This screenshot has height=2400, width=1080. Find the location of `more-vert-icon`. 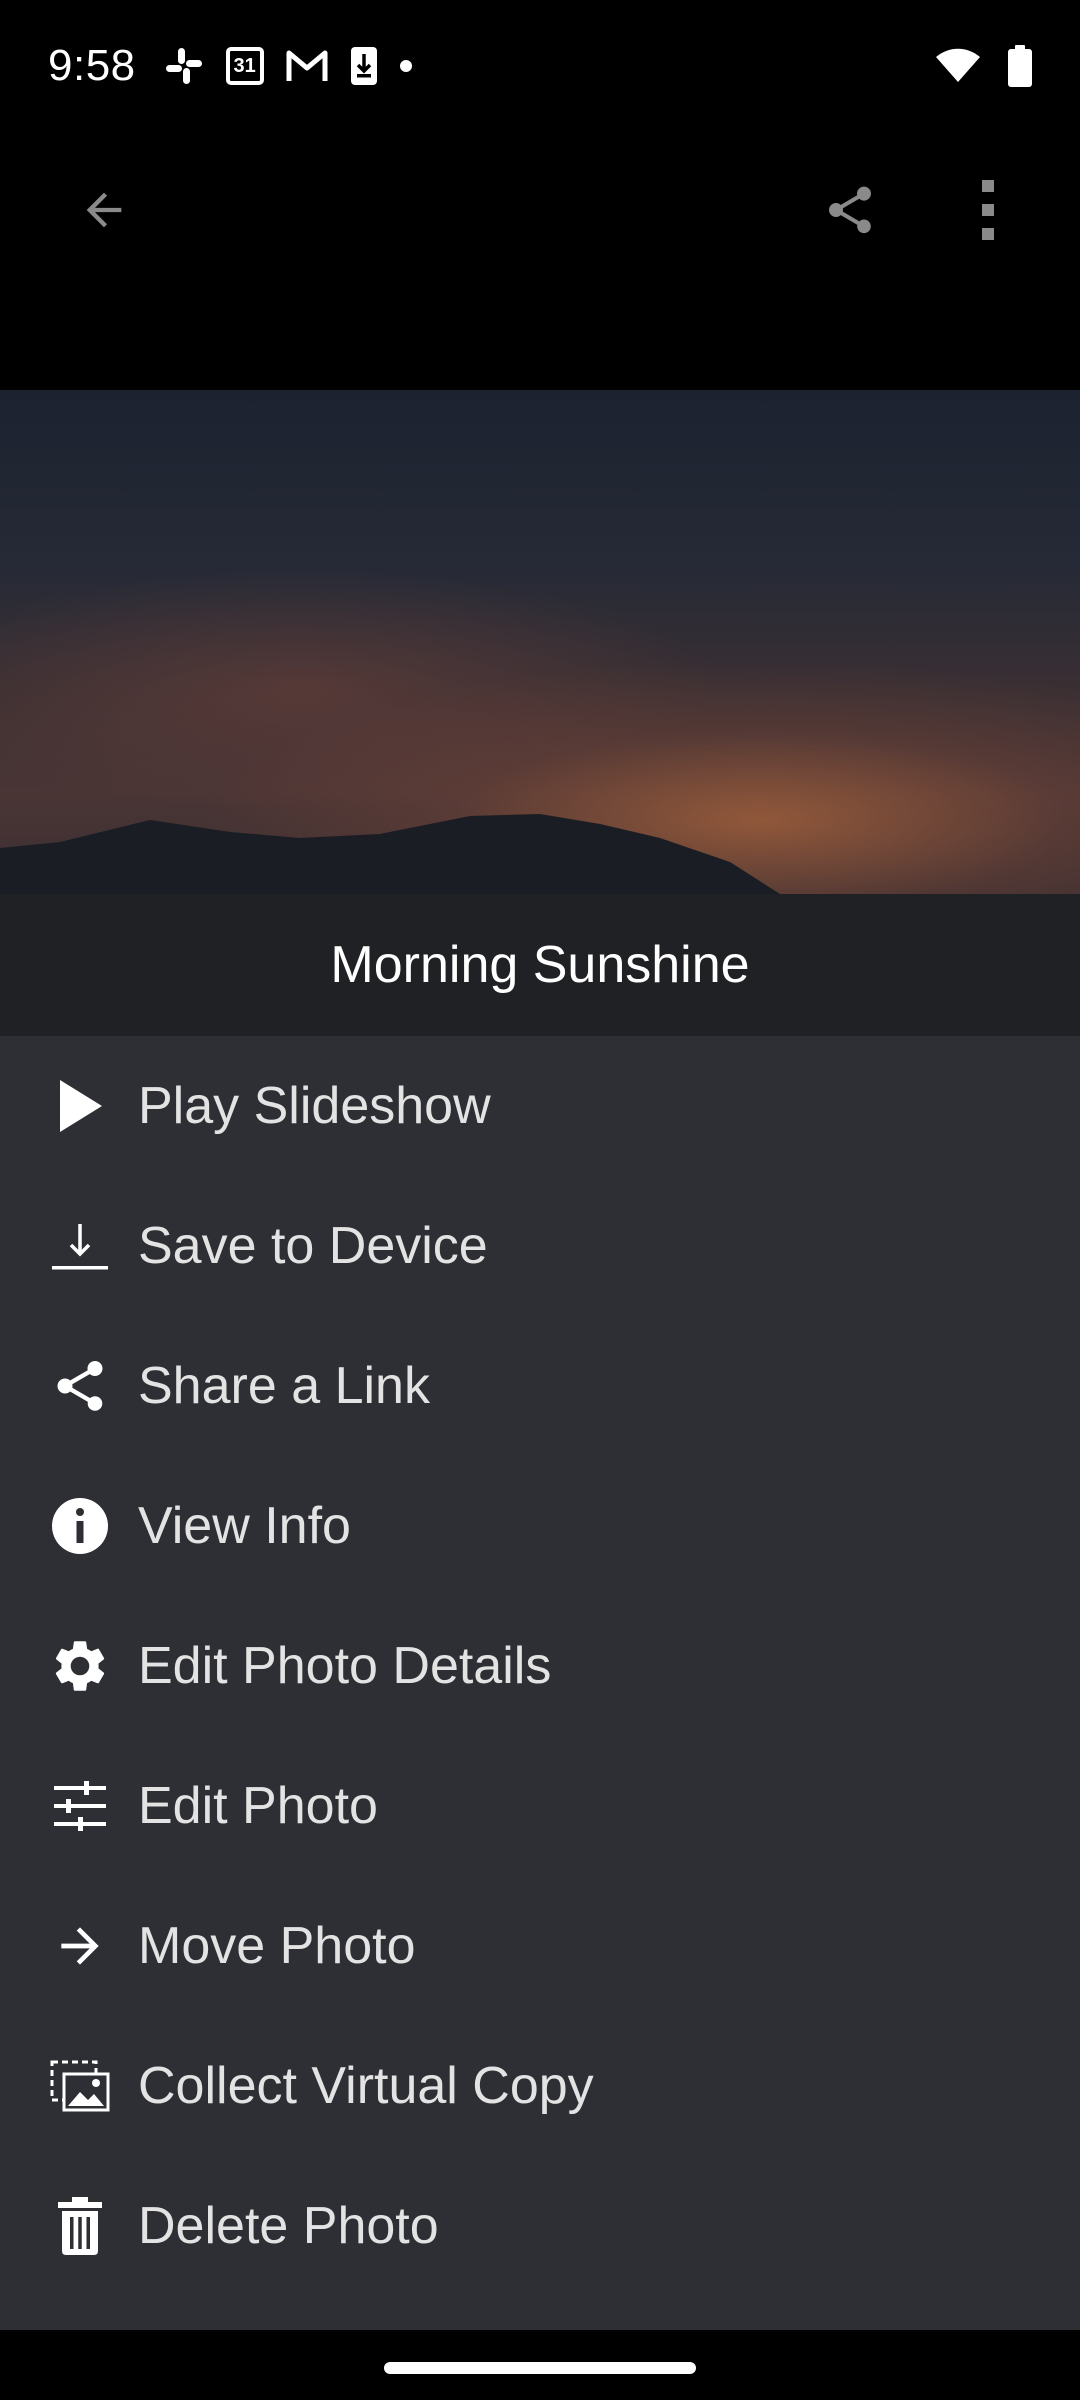

more-vert-icon is located at coordinates (988, 212).